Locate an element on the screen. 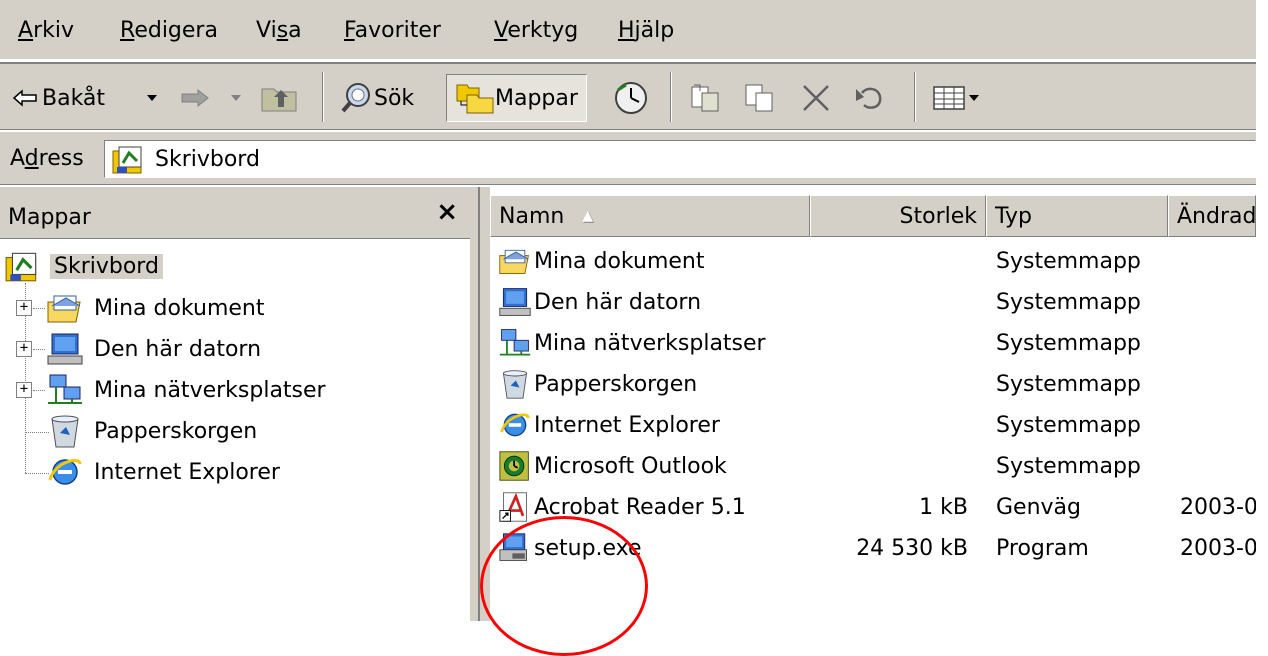 Image resolution: width=1268 pixels, height=656 pixels. sort-ascending-icon: ▲ is located at coordinates (588, 216).